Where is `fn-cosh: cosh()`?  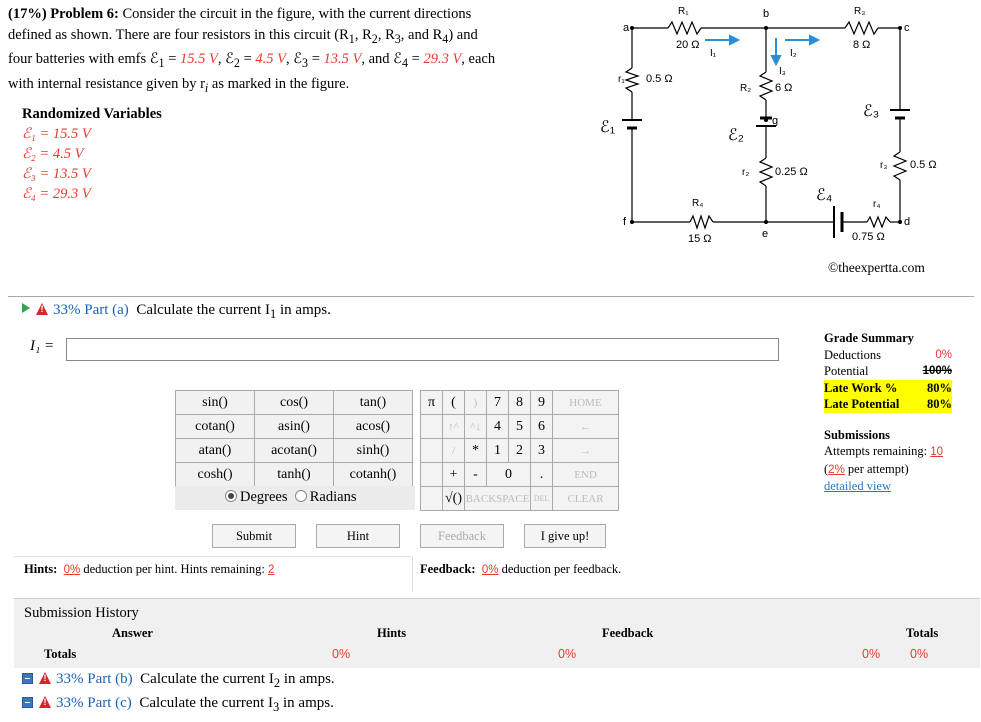 fn-cosh: cosh() is located at coordinates (215, 474).